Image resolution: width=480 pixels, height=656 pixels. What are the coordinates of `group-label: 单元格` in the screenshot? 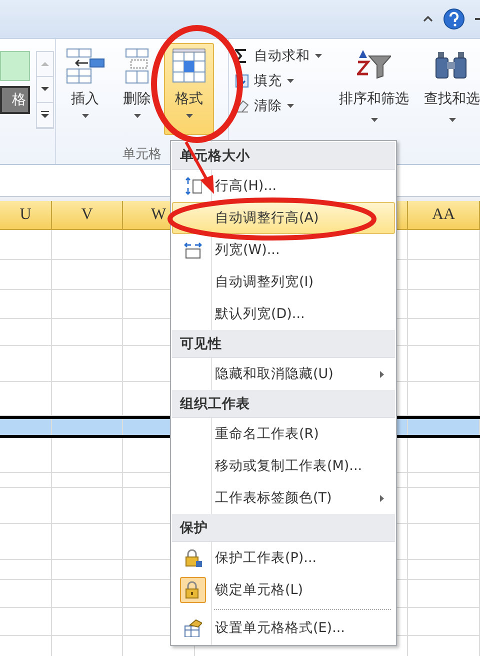 It's located at (142, 154).